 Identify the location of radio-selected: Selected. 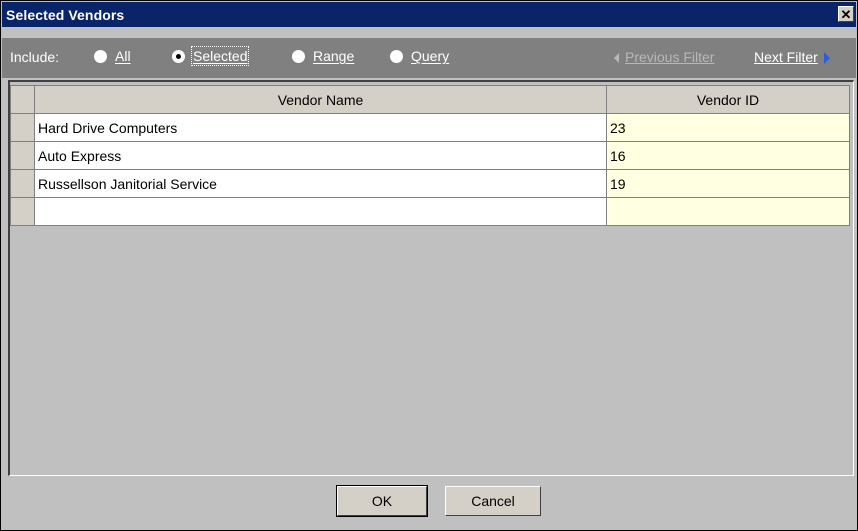
(211, 56).